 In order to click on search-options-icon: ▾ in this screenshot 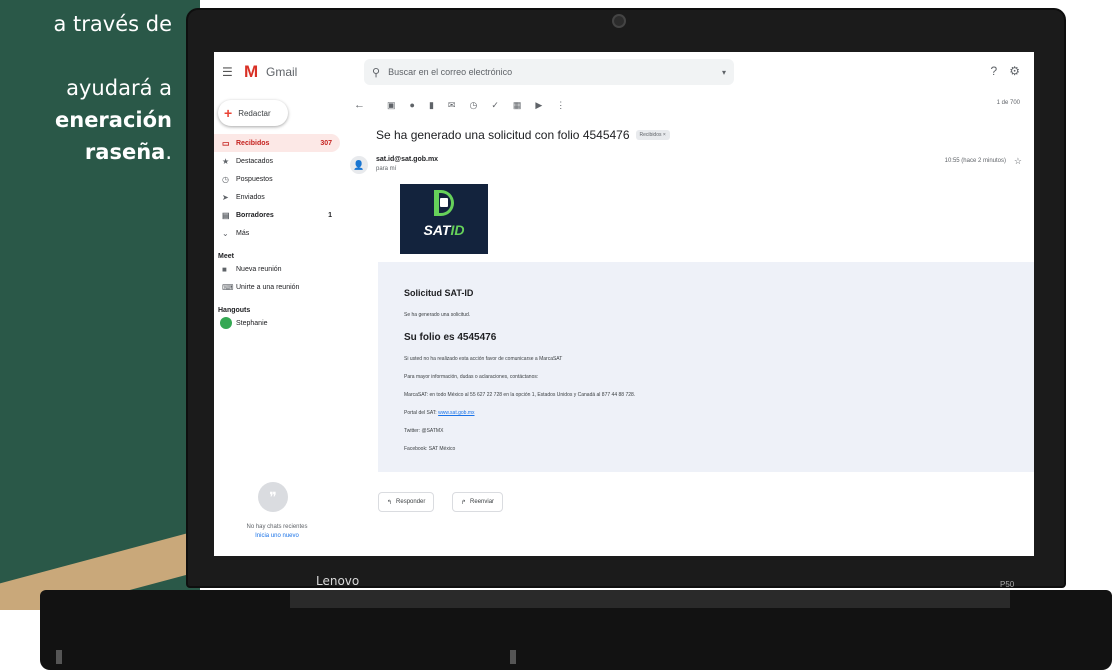, I will do `click(724, 72)`.